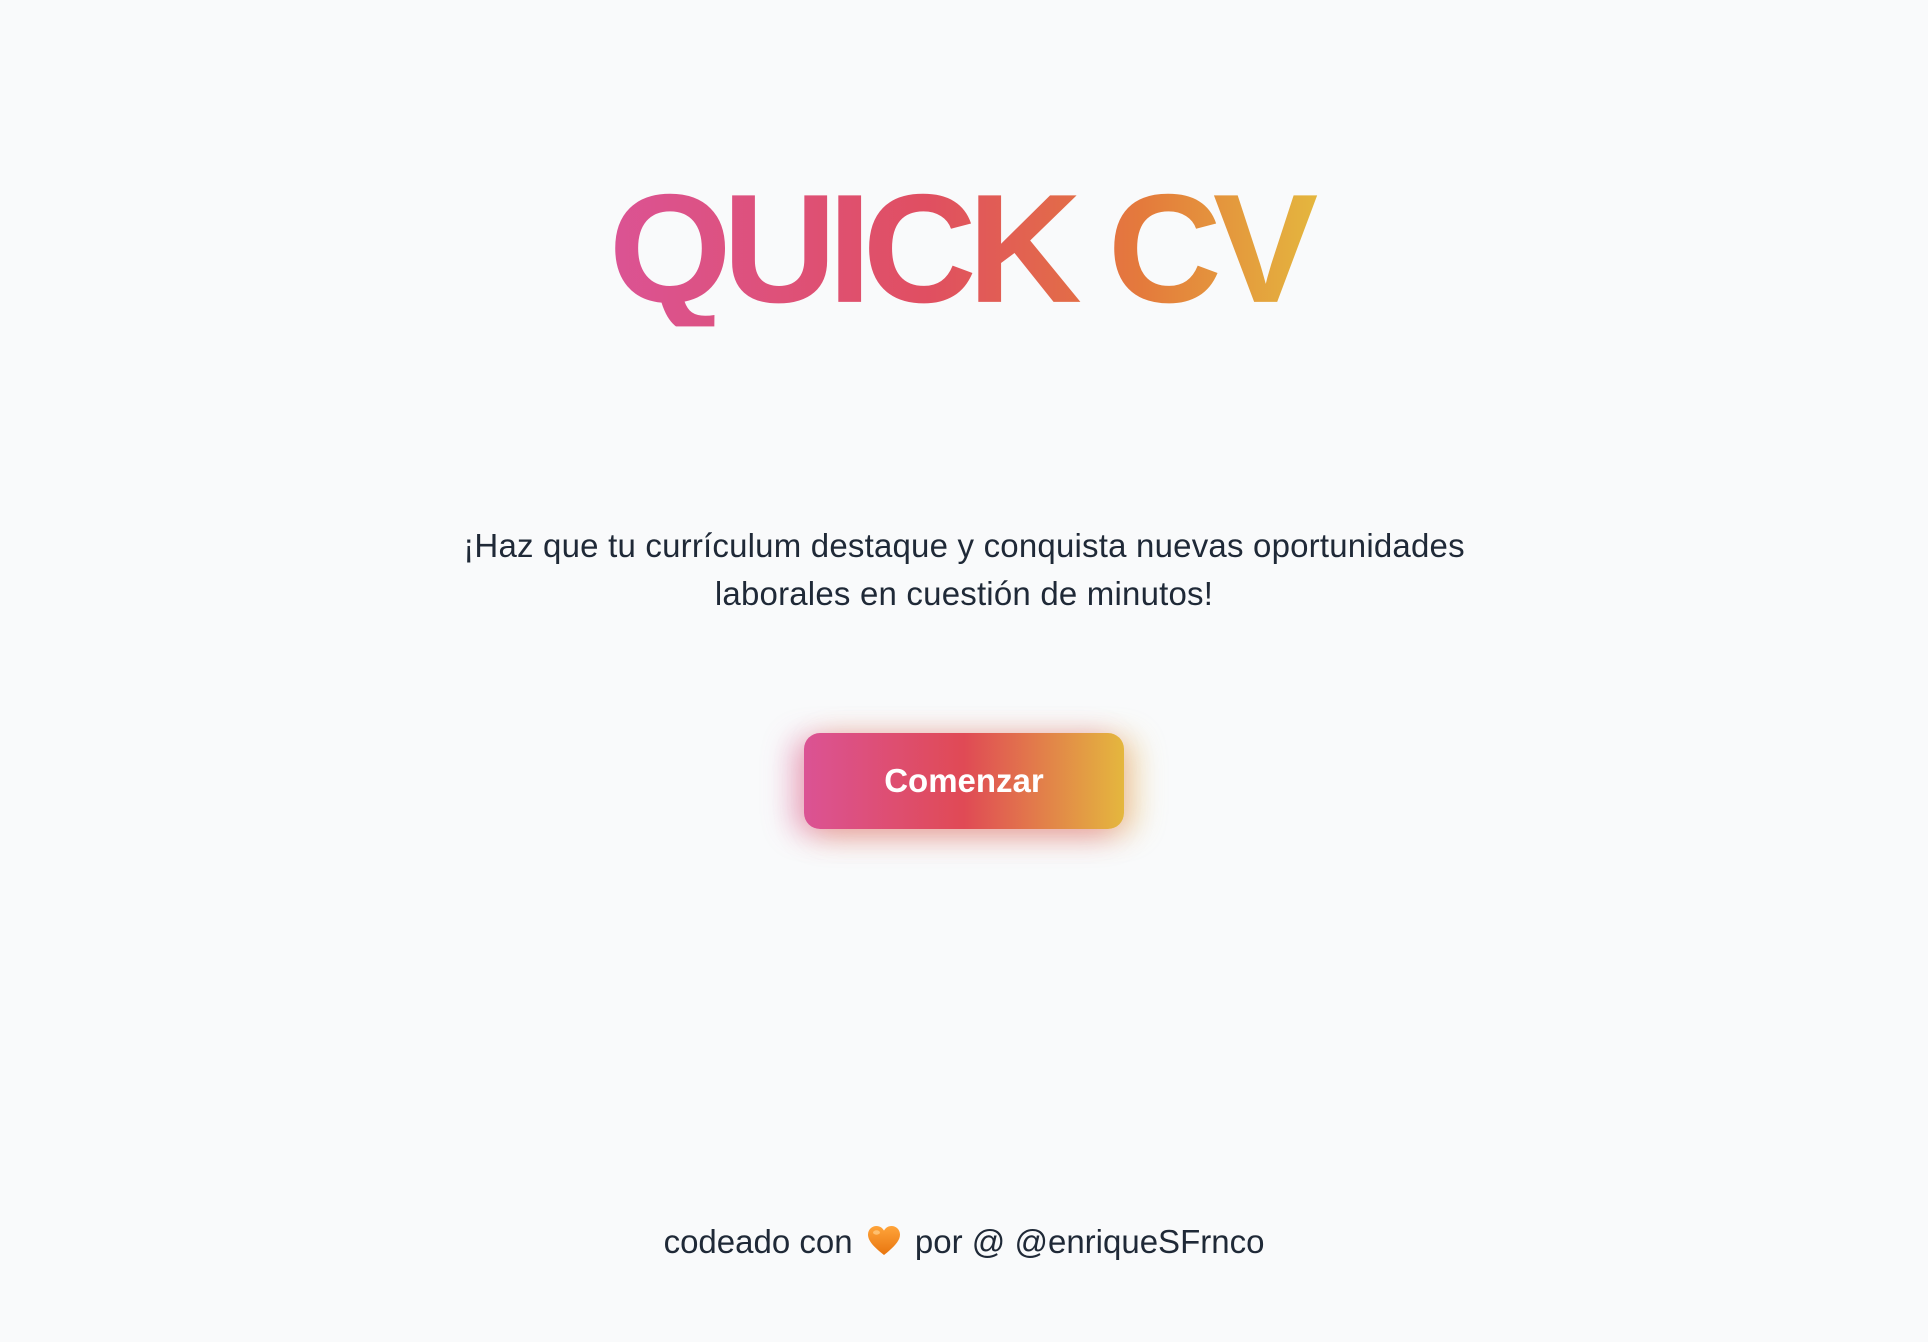  What do you see at coordinates (964, 1243) in the screenshot?
I see `footer-credit: codeado con por @ @enriqueSFrnco` at bounding box center [964, 1243].